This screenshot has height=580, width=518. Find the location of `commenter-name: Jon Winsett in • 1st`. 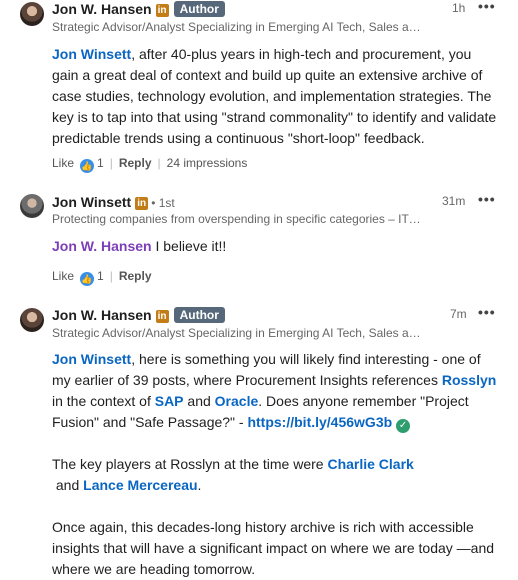

commenter-name: Jon Winsett in • 1st is located at coordinates (113, 202).